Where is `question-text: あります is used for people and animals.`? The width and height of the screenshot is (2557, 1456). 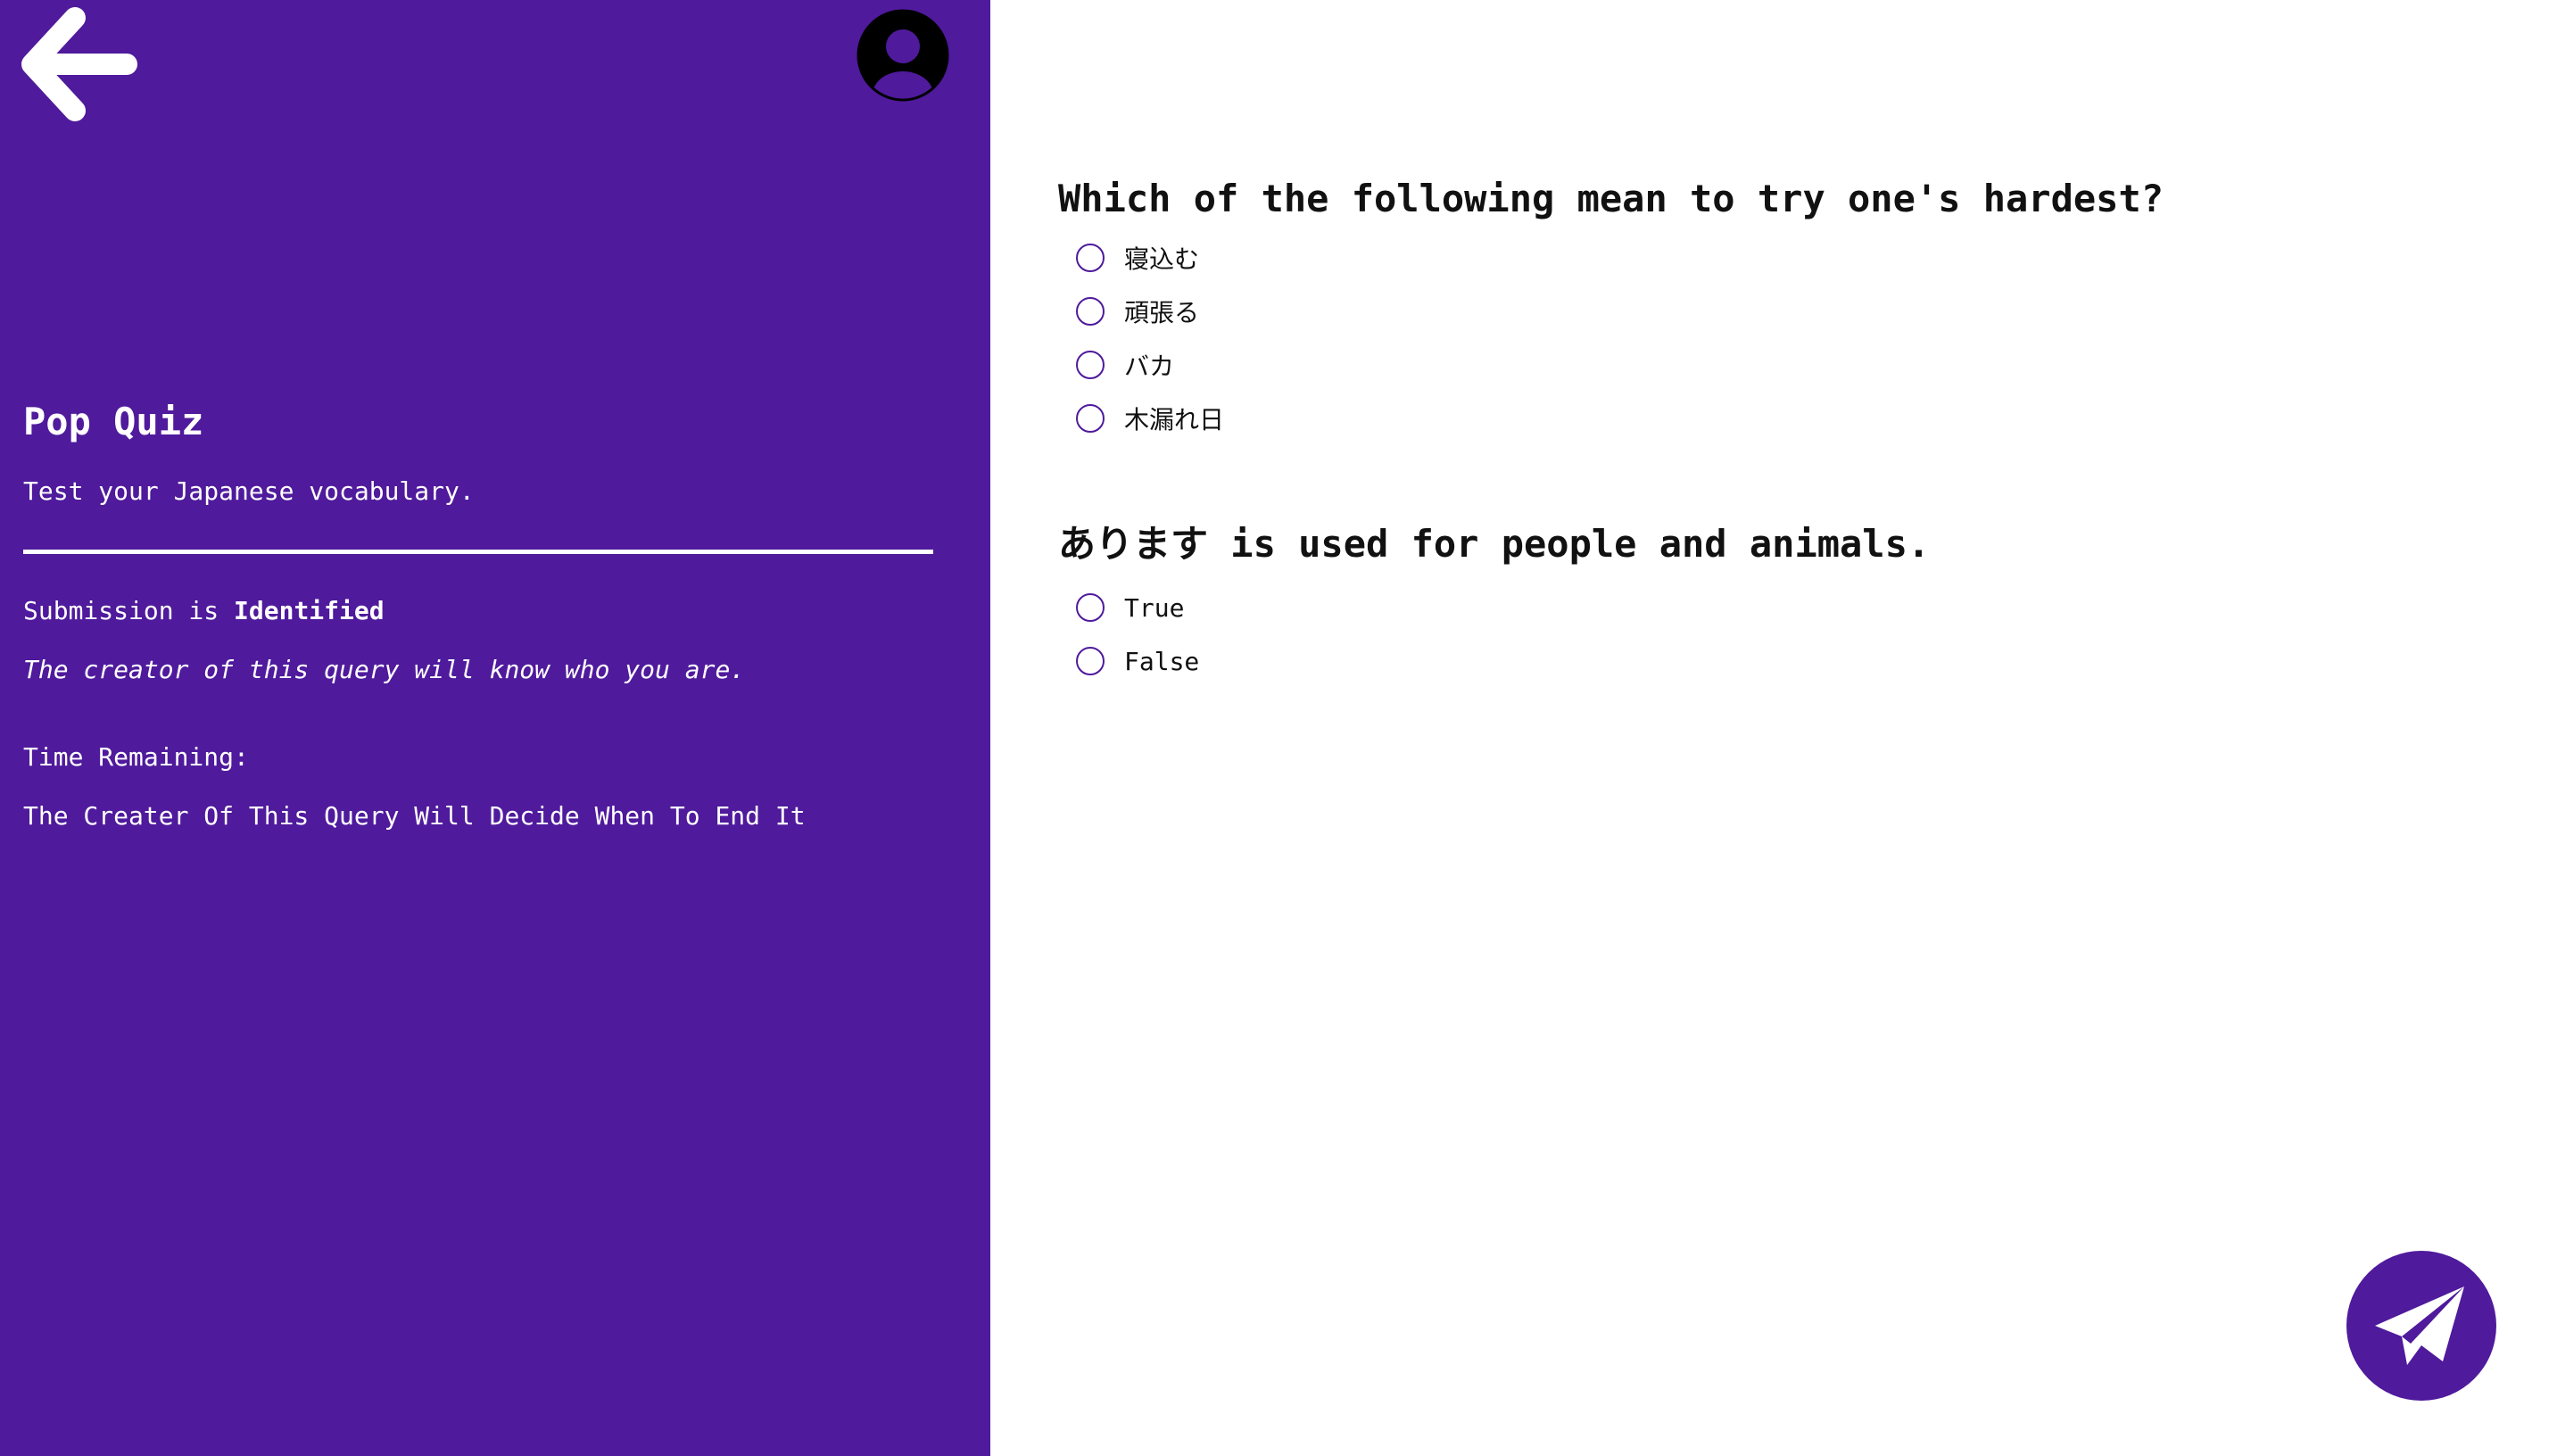 question-text: あります is used for people and animals. is located at coordinates (1495, 544).